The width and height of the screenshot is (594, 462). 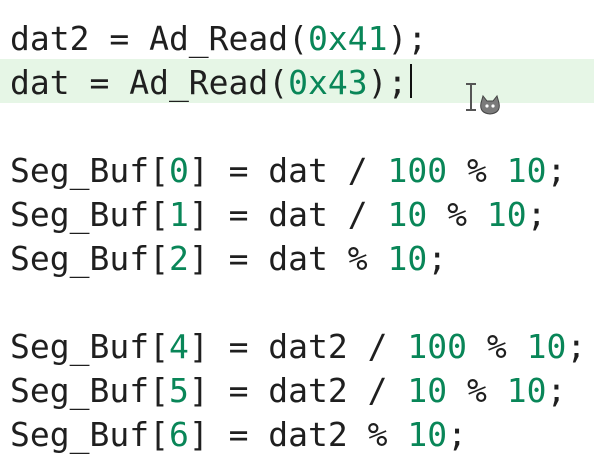 I want to click on code-line: Seg_Buf[4] = dat2 / 100 % 10;, so click(x=298, y=347).